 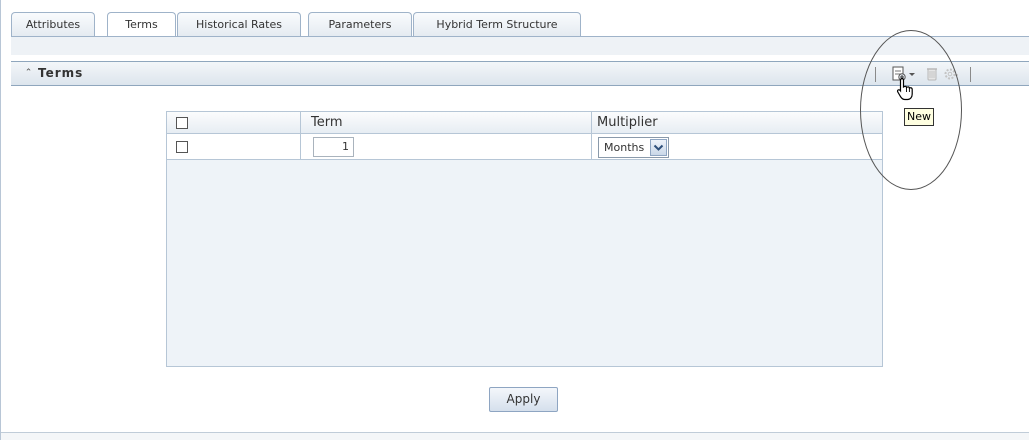 What do you see at coordinates (333, 147) in the screenshot?
I see `term-input: 1` at bounding box center [333, 147].